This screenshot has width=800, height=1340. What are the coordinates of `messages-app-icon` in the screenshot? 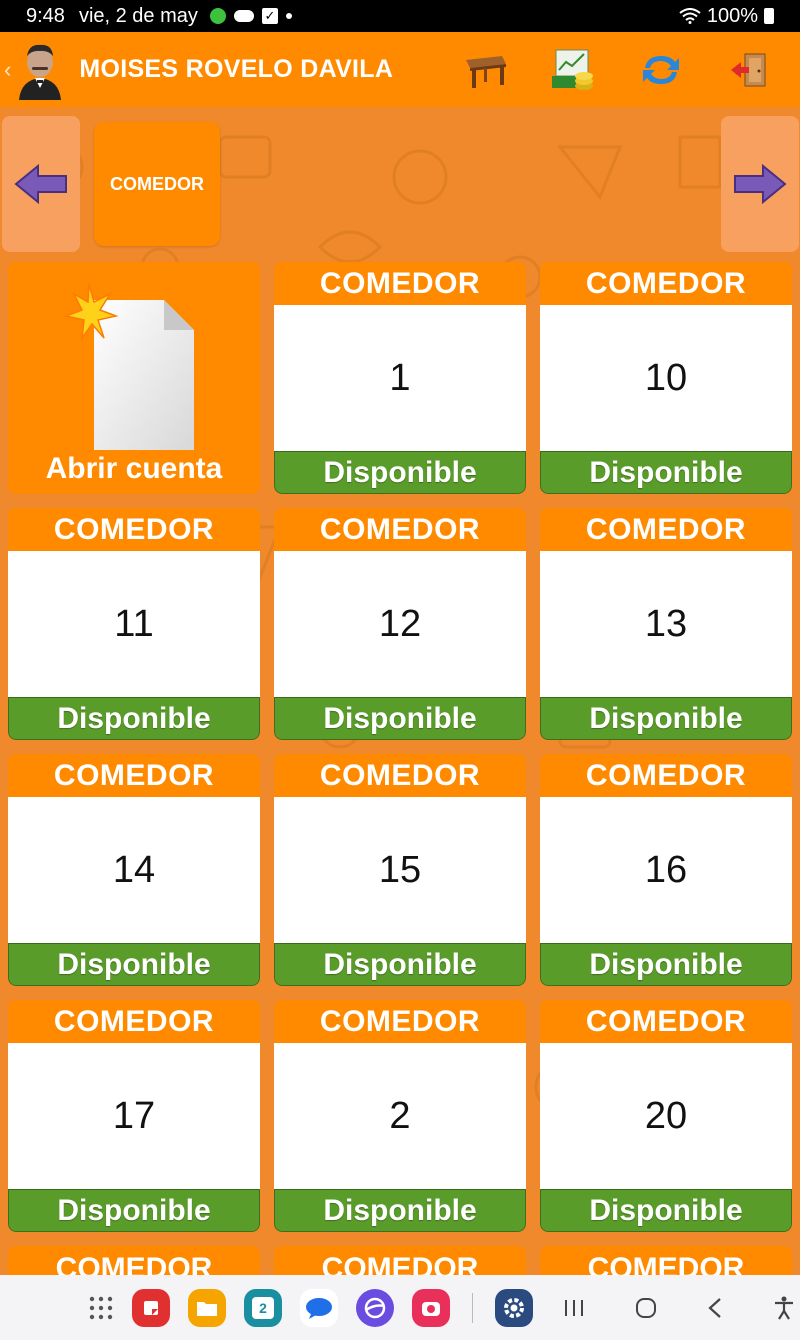 It's located at (319, 1307).